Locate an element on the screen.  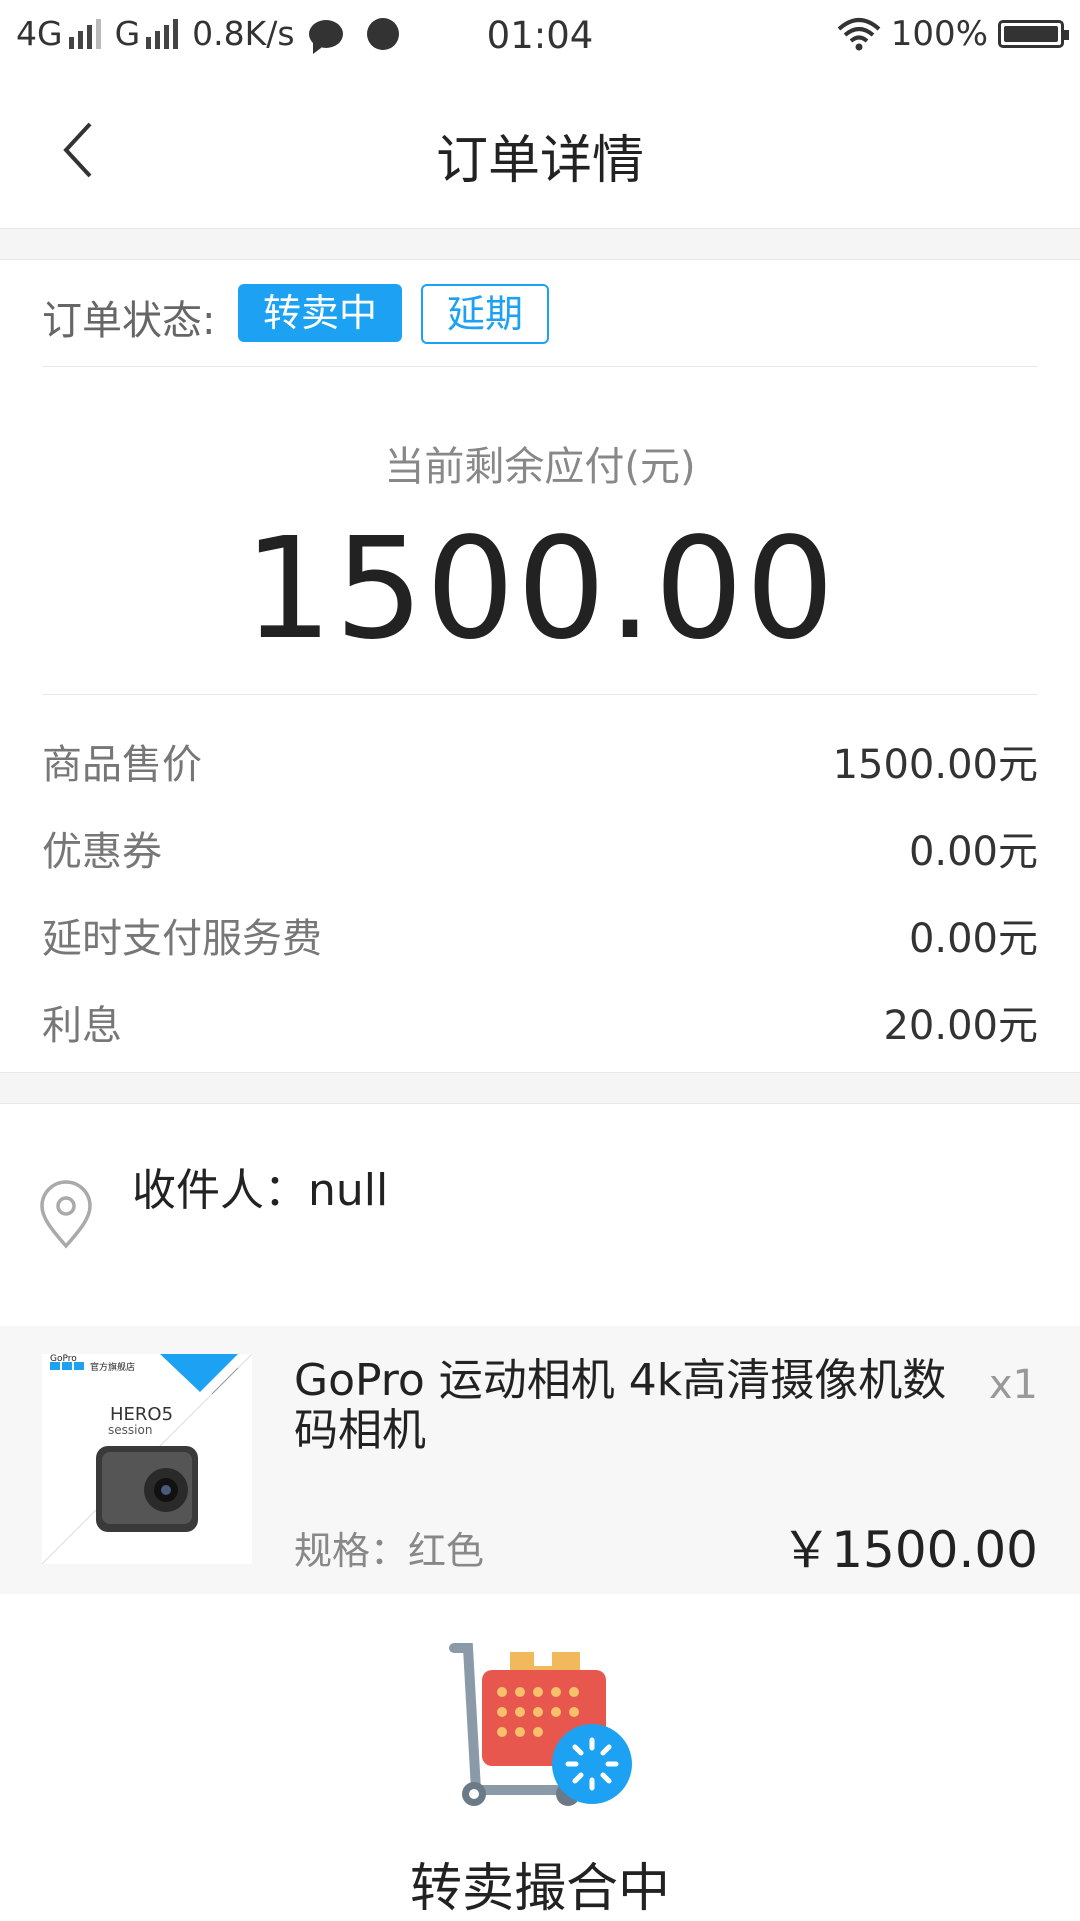
fee-value-delay-service: 0.00元 is located at coordinates (973, 939).